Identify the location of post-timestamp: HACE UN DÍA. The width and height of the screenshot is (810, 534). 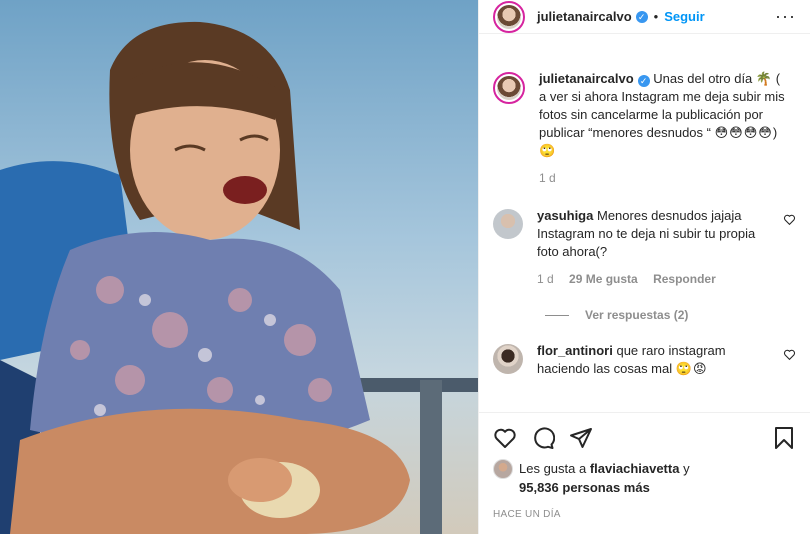
(644, 514).